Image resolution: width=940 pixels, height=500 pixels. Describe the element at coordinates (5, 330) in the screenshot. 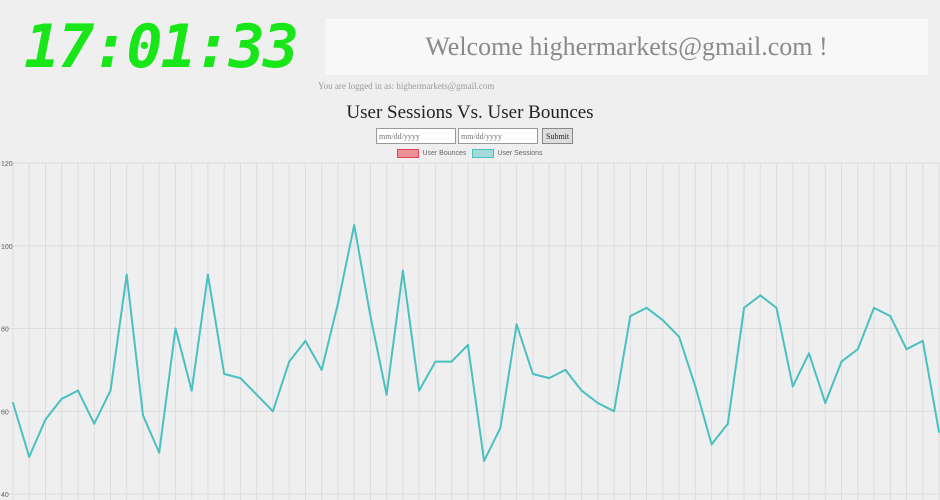

I see `y-tick-label: 80` at that location.